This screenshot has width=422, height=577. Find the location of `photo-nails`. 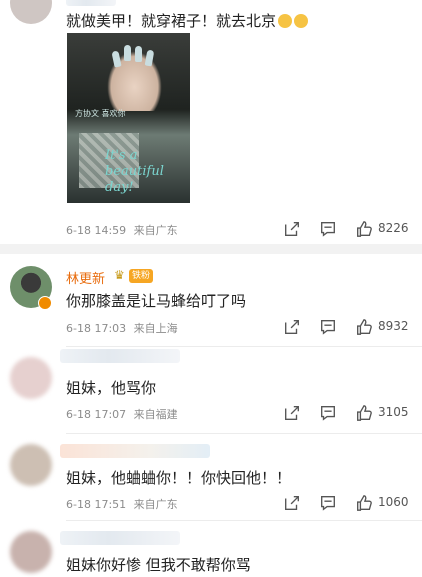

photo-nails is located at coordinates (137, 56).